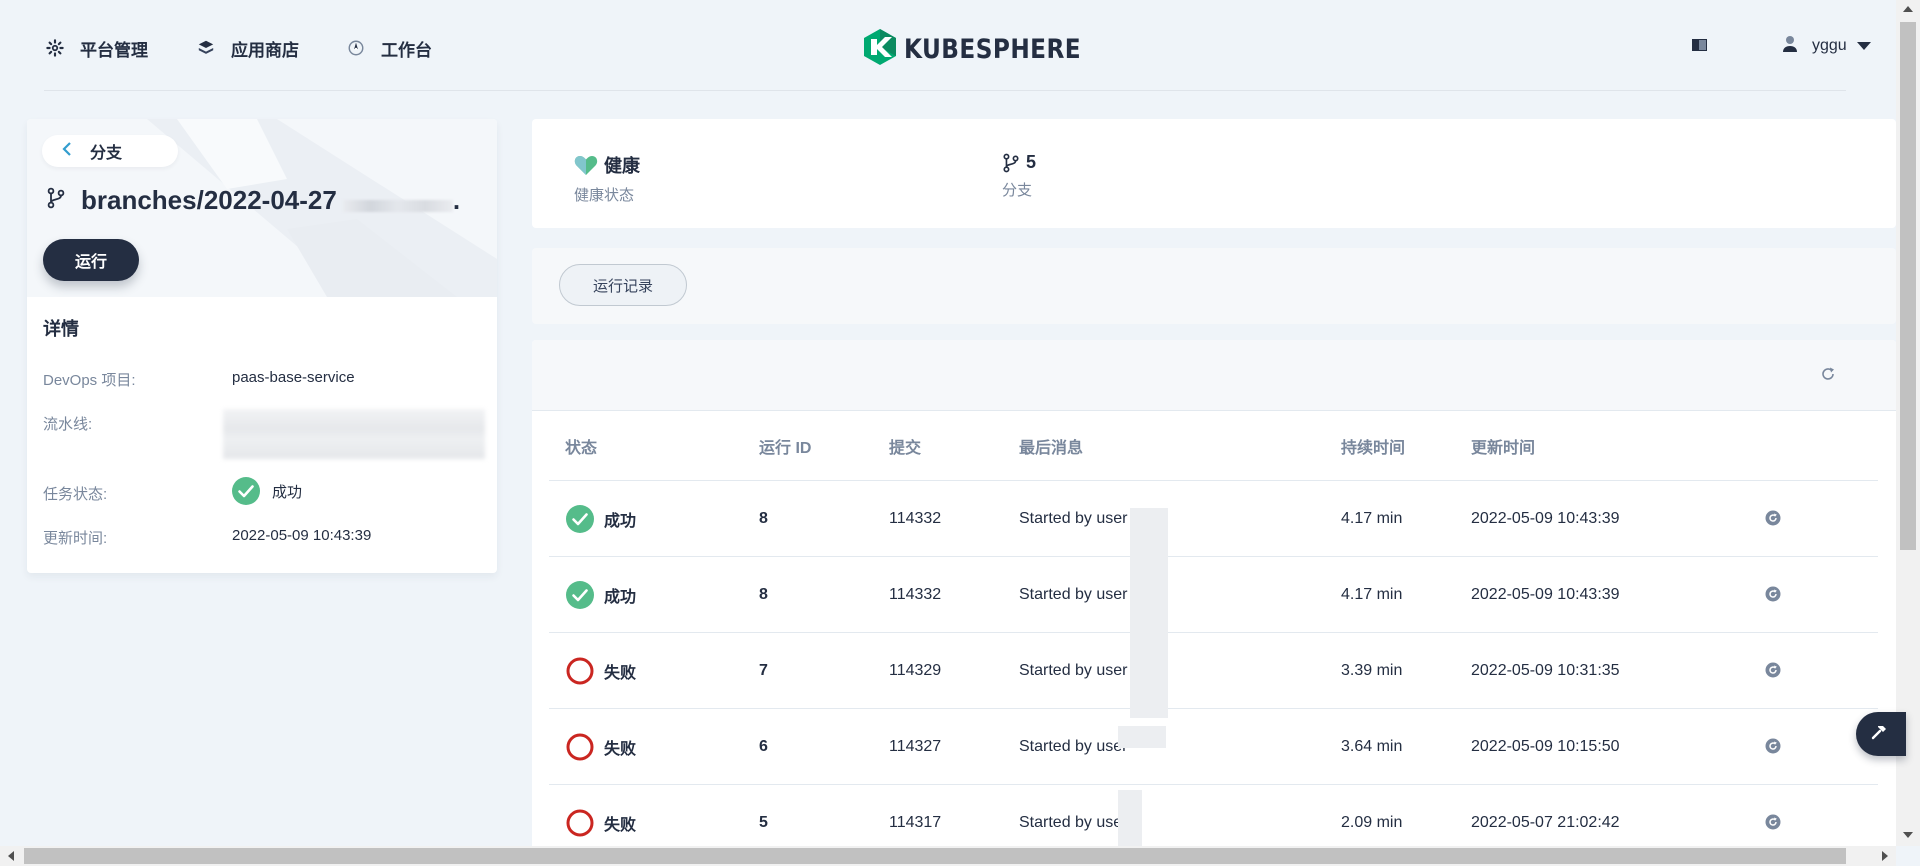  What do you see at coordinates (1885, 856) in the screenshot?
I see `scroll-right-arrow` at bounding box center [1885, 856].